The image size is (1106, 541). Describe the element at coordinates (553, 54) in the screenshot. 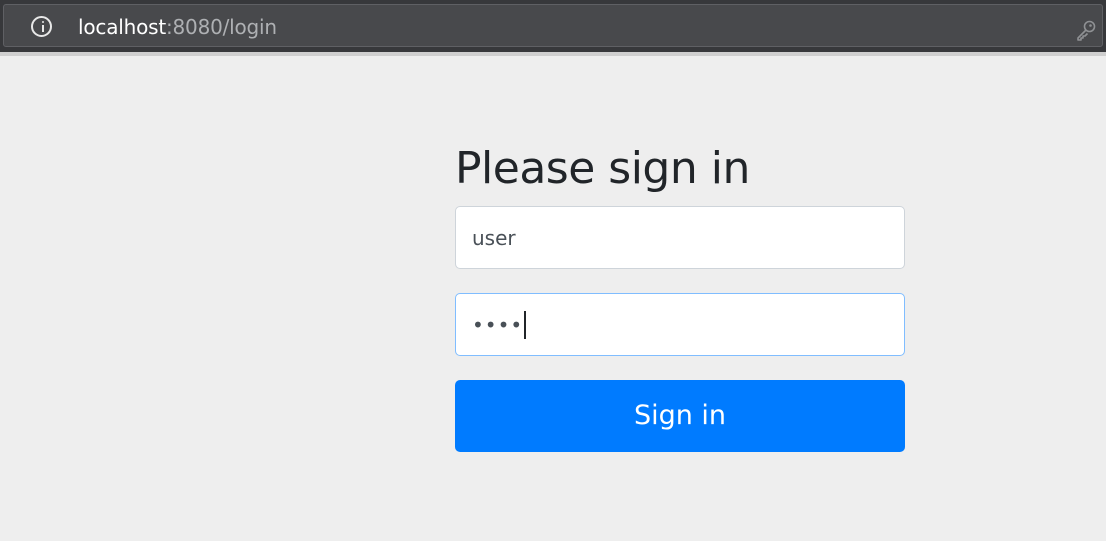

I see `toolbar-divider` at that location.